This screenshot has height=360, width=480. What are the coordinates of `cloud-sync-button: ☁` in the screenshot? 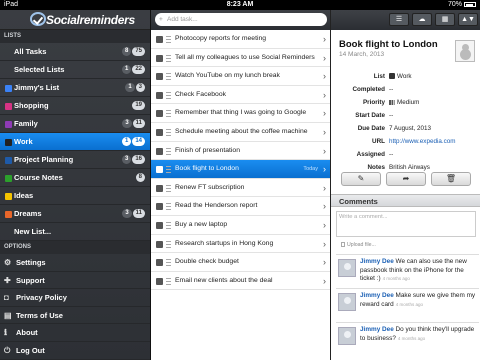 It's located at (422, 19).